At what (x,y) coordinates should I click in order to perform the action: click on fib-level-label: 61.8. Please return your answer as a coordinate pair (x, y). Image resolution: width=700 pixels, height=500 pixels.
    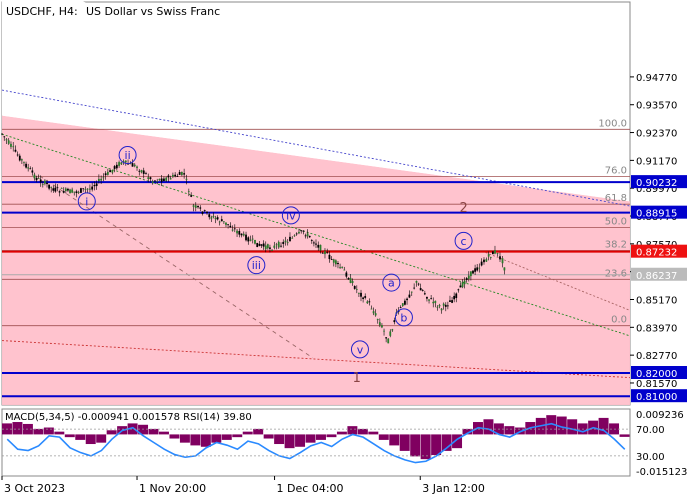
    Looking at the image, I should click on (616, 198).